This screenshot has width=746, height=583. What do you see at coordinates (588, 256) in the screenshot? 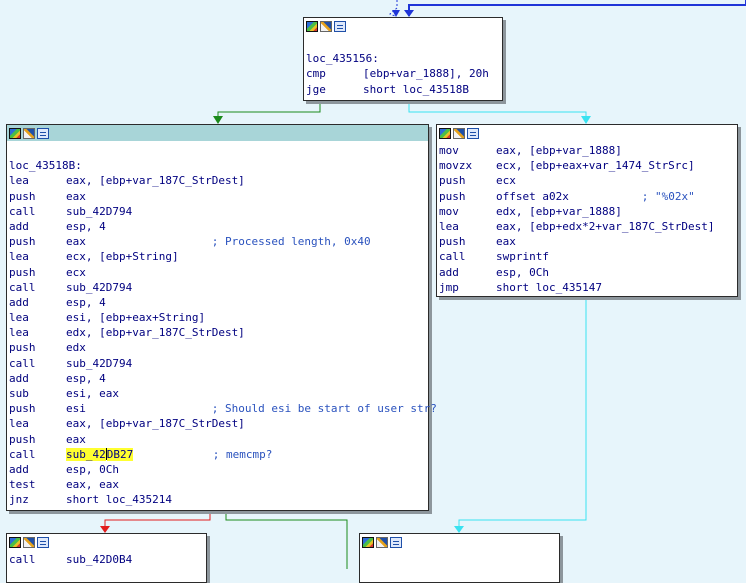
I see `instruction-line: call swprintf` at bounding box center [588, 256].